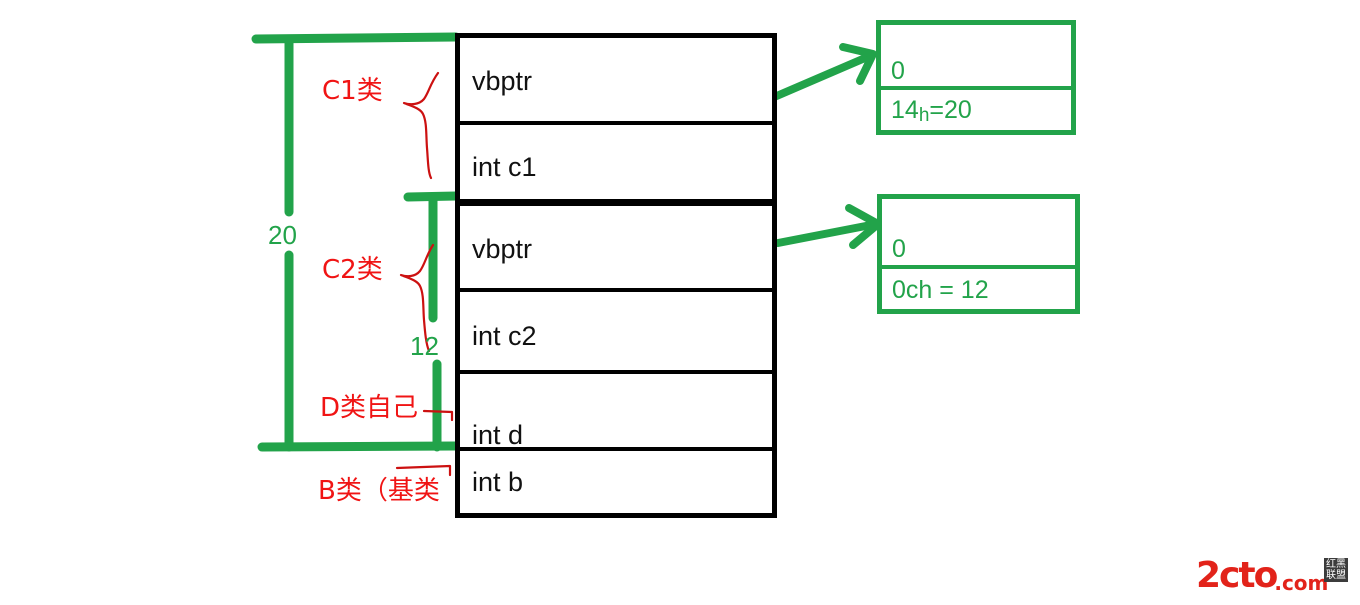  What do you see at coordinates (498, 435) in the screenshot?
I see `memory-cell-label: int d` at bounding box center [498, 435].